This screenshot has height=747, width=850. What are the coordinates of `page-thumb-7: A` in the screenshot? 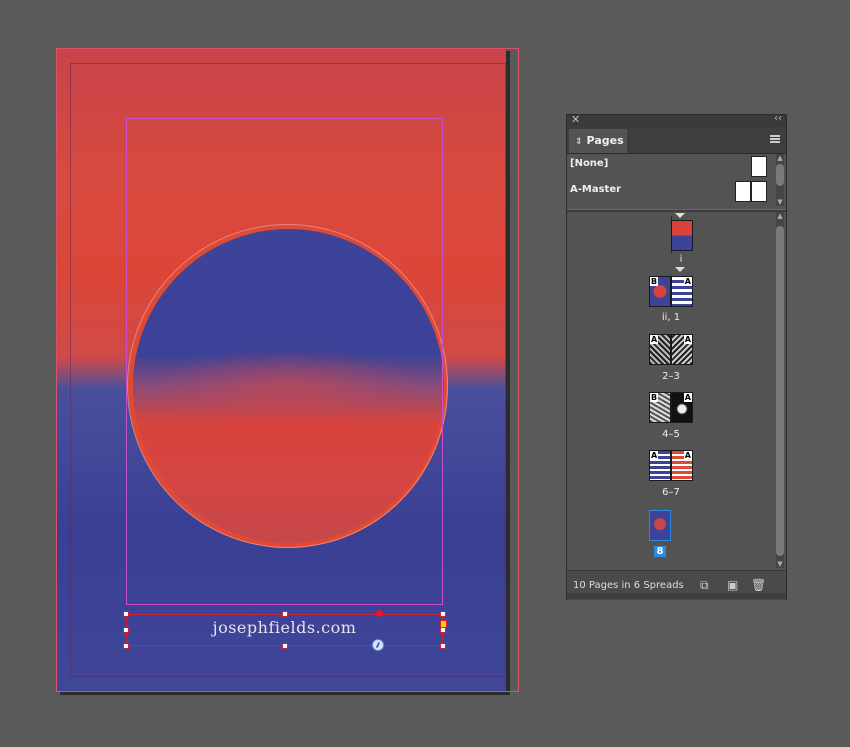 It's located at (682, 465).